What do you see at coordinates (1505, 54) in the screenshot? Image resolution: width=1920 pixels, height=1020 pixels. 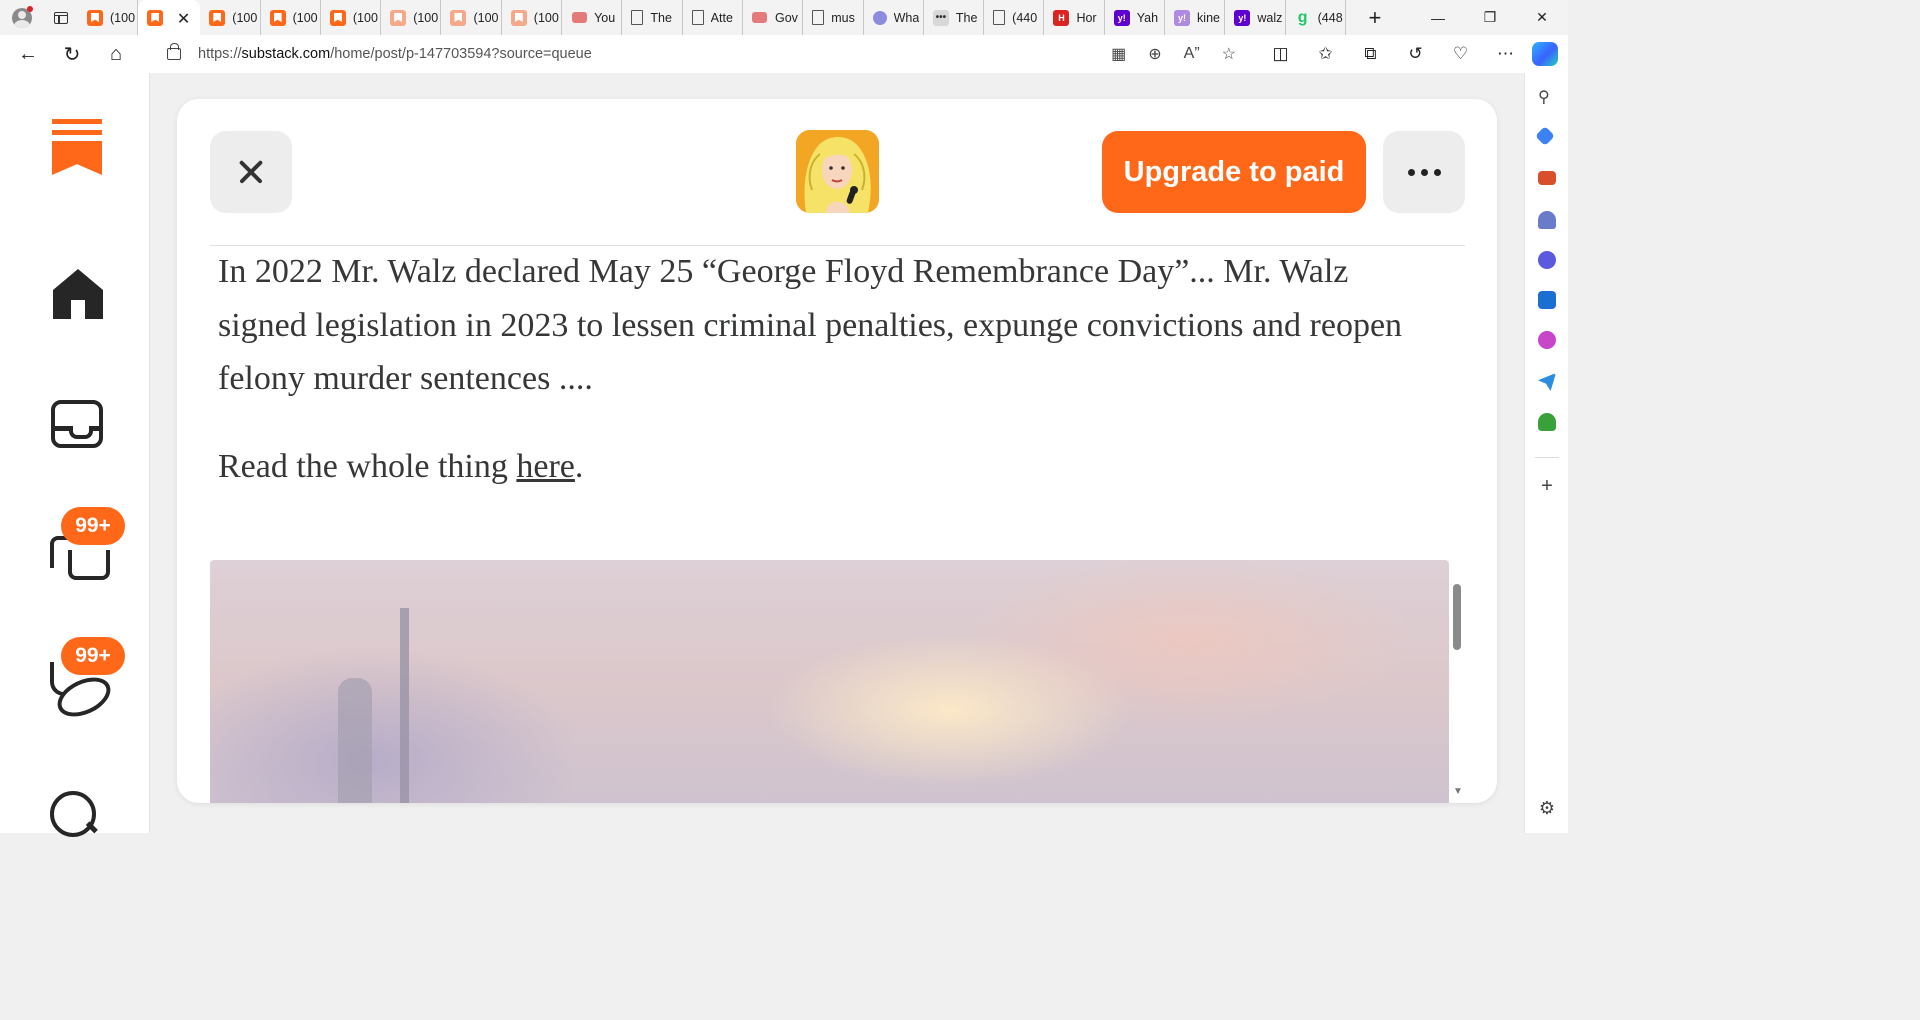 I see `settings-more-icon: ⋯` at bounding box center [1505, 54].